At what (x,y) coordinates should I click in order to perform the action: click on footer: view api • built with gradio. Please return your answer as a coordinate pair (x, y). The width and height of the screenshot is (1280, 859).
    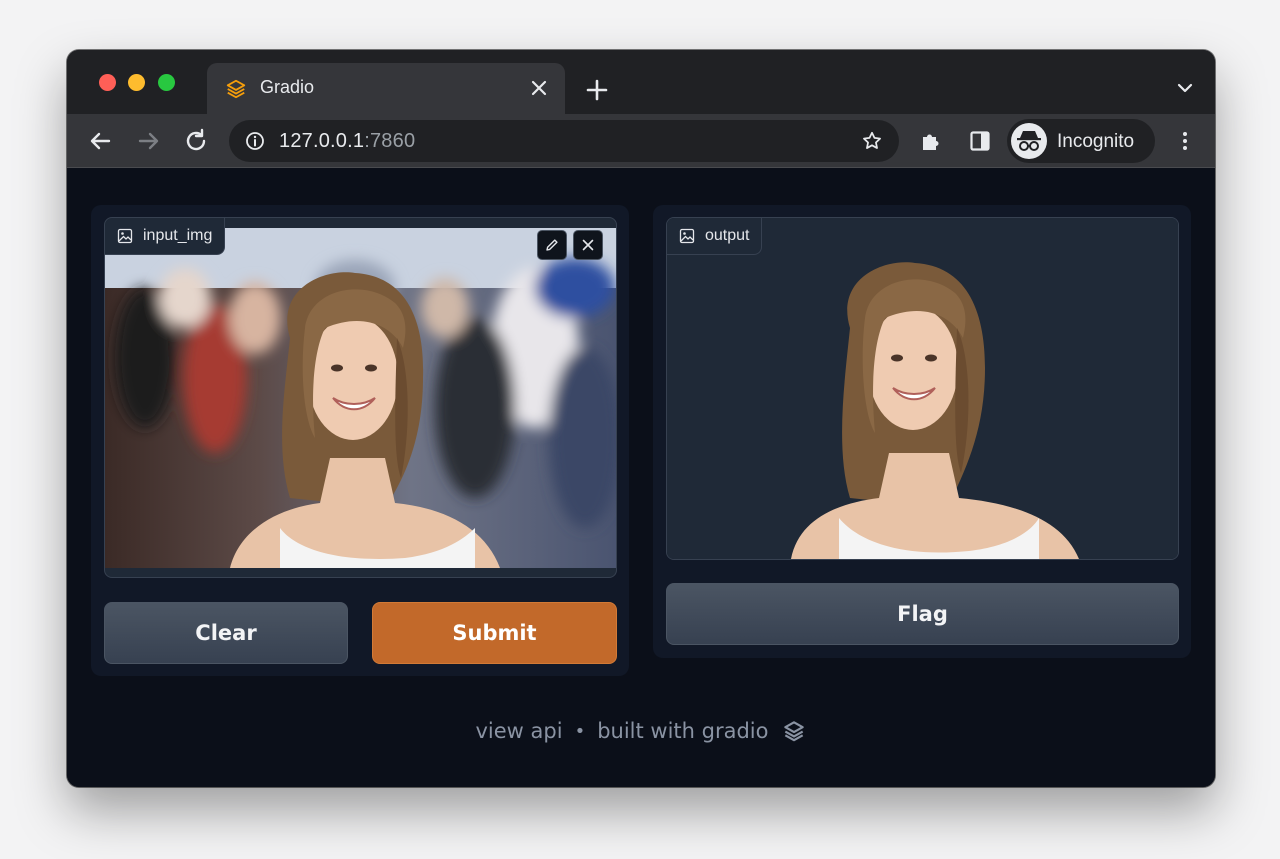
    Looking at the image, I should click on (641, 731).